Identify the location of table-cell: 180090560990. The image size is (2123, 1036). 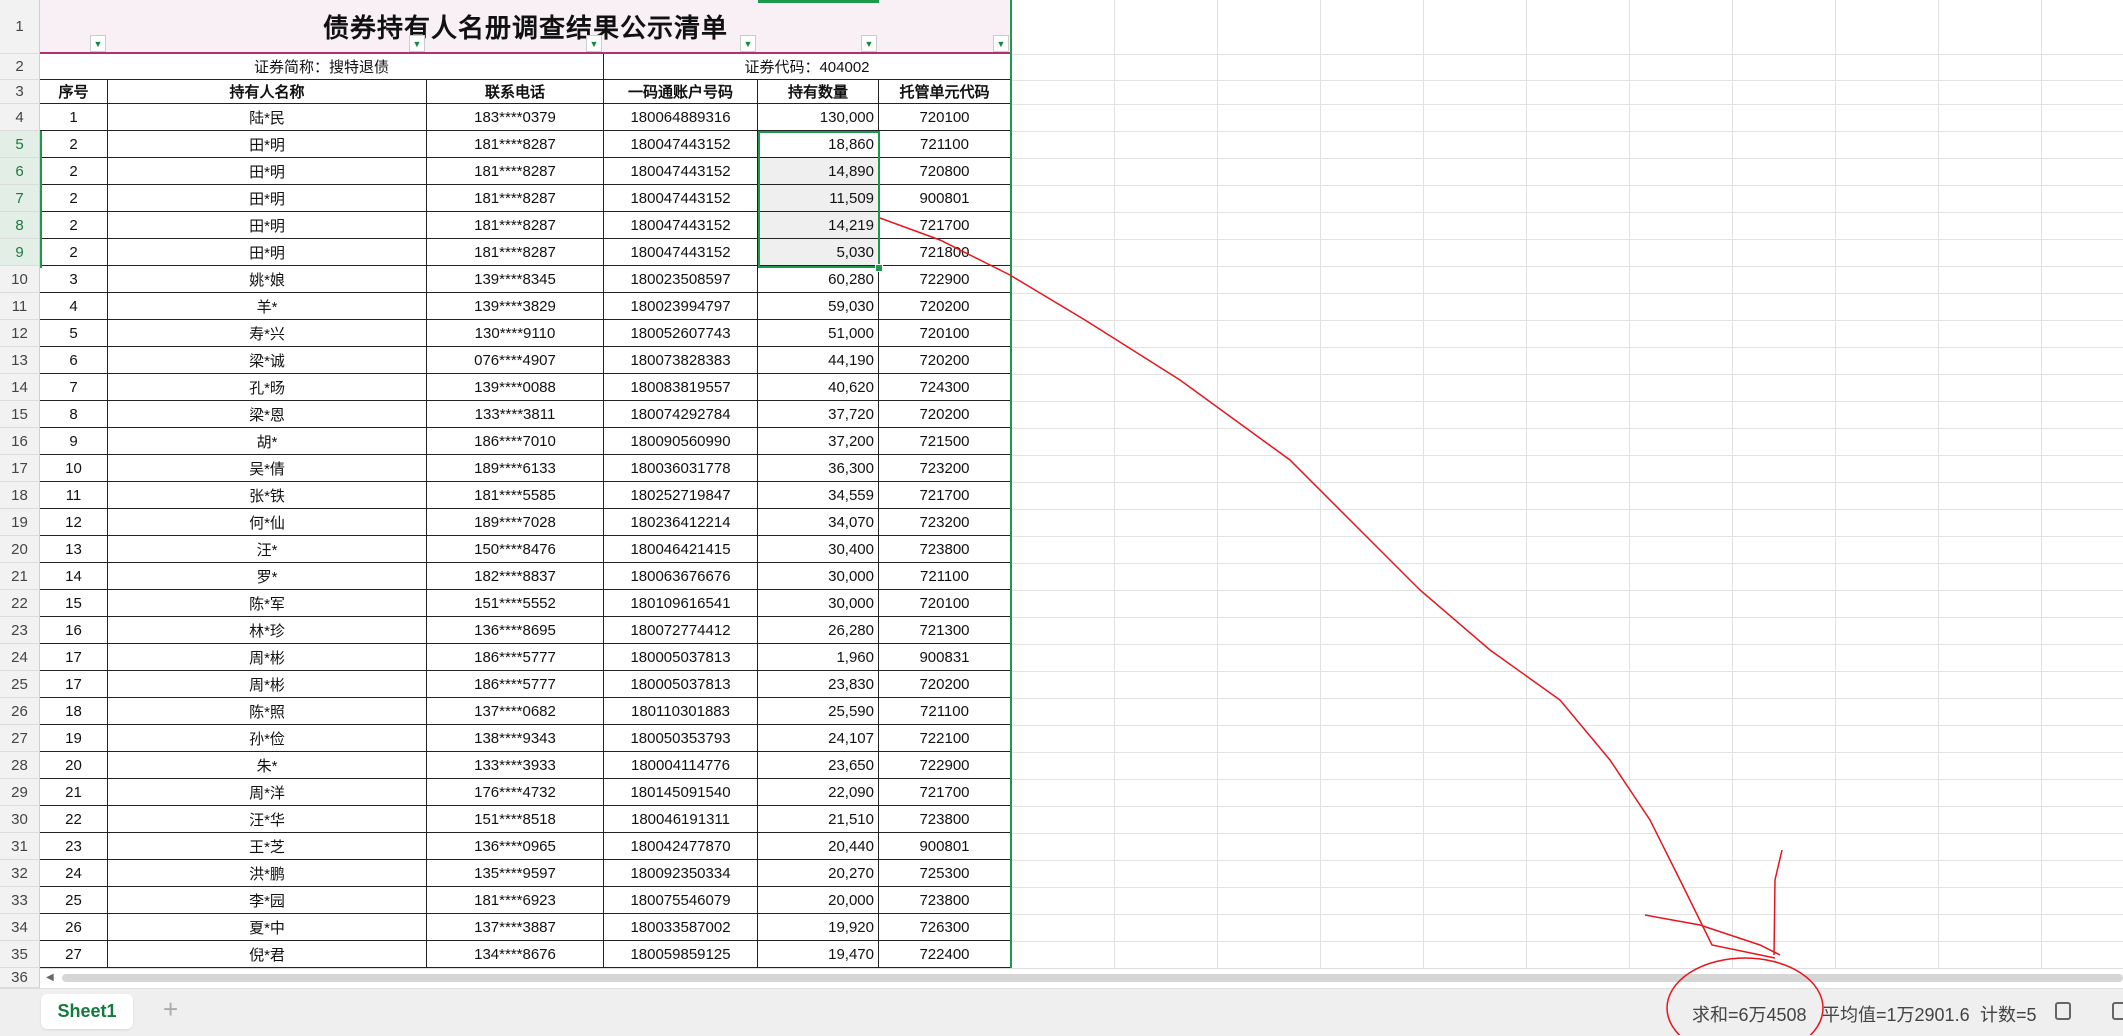
(681, 441).